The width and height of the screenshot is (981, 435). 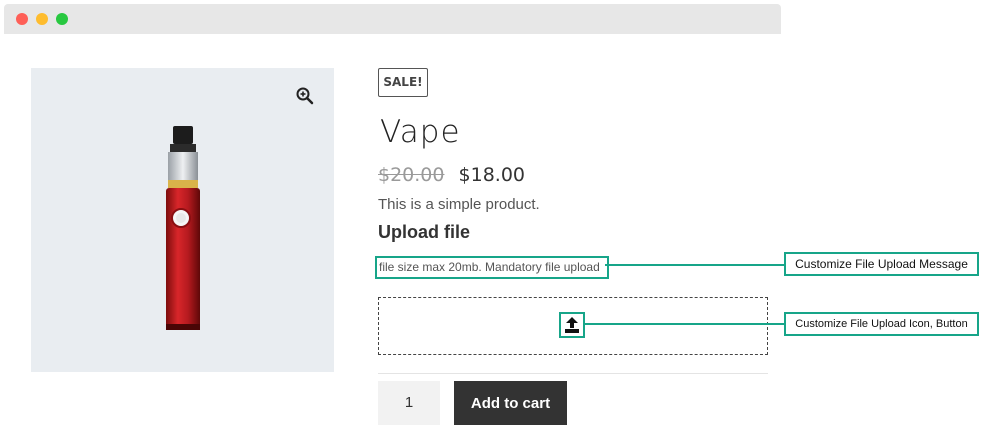 What do you see at coordinates (411, 175) in the screenshot?
I see `old-price: $20.00` at bounding box center [411, 175].